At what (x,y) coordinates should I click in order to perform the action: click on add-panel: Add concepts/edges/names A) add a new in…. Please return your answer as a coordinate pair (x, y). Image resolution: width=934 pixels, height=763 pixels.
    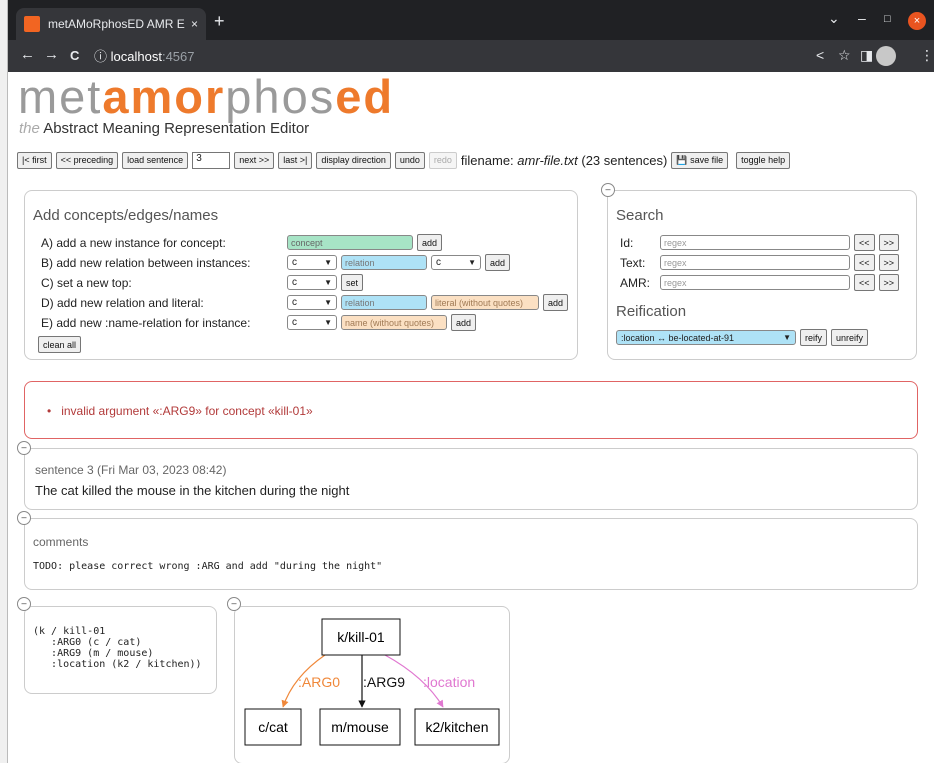
    Looking at the image, I should click on (301, 275).